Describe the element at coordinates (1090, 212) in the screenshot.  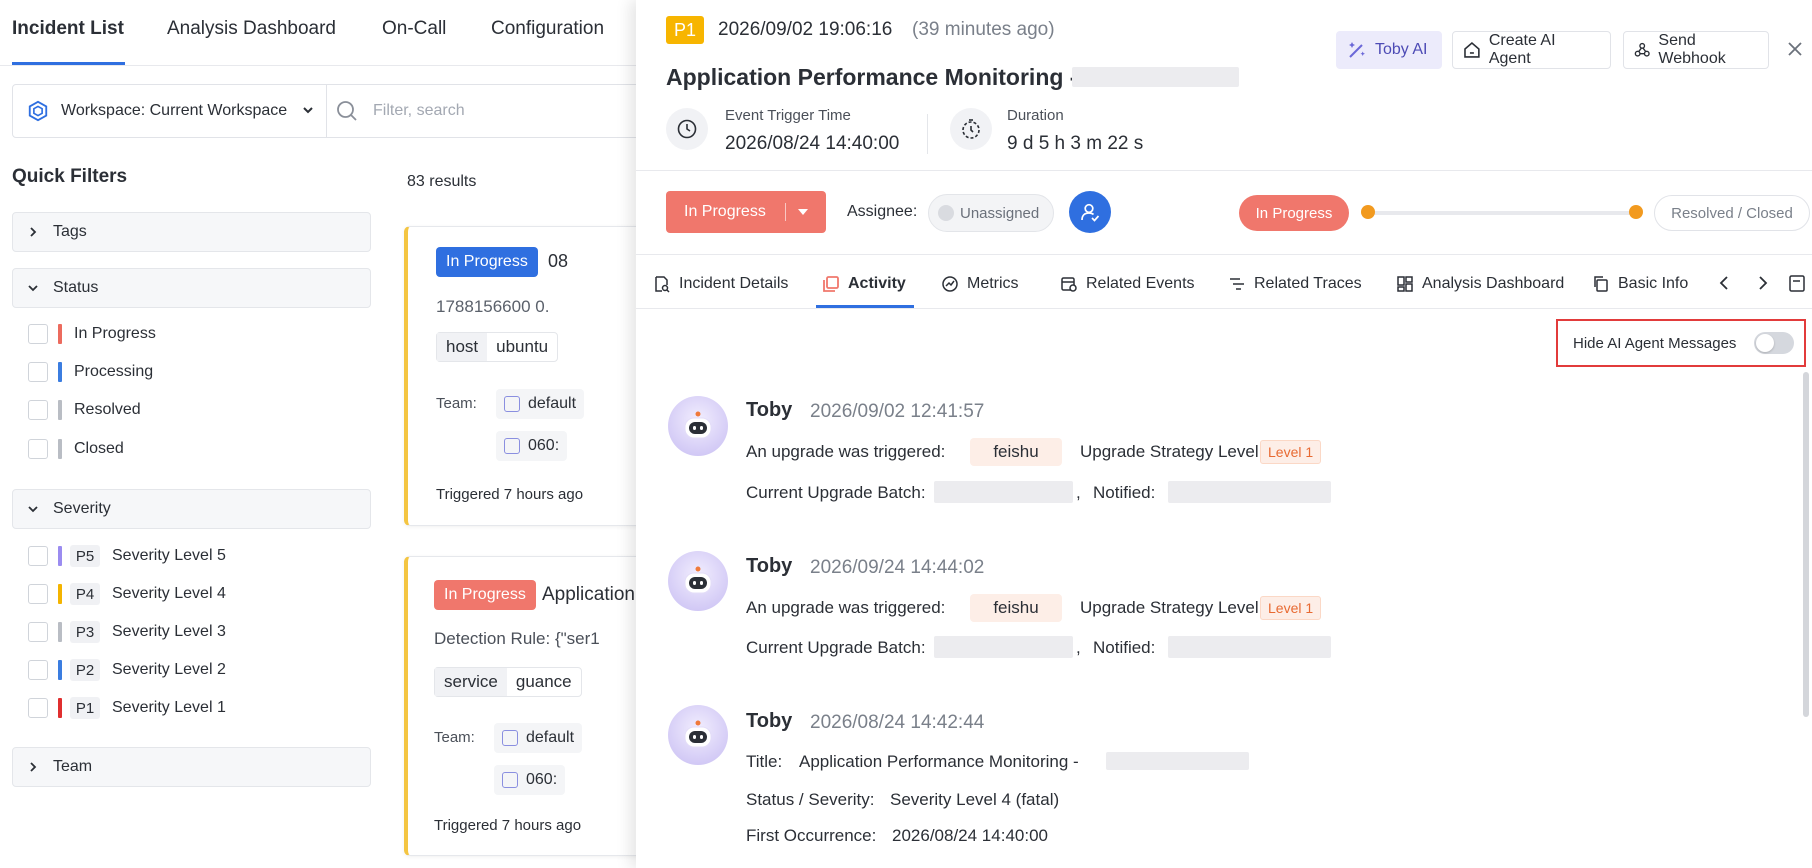
I see `assign-user-button` at that location.